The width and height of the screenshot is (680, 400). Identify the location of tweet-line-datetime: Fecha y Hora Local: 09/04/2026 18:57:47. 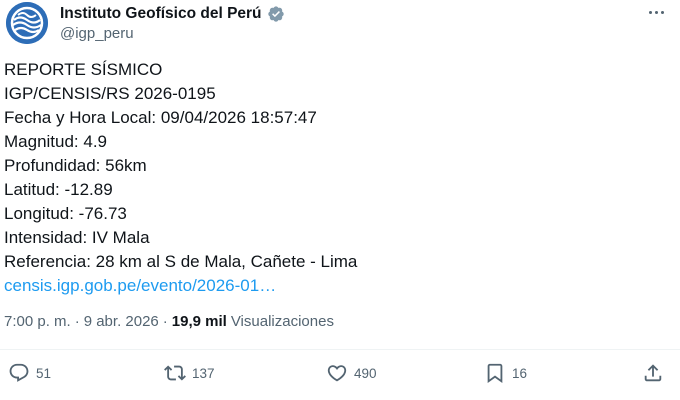
(160, 117).